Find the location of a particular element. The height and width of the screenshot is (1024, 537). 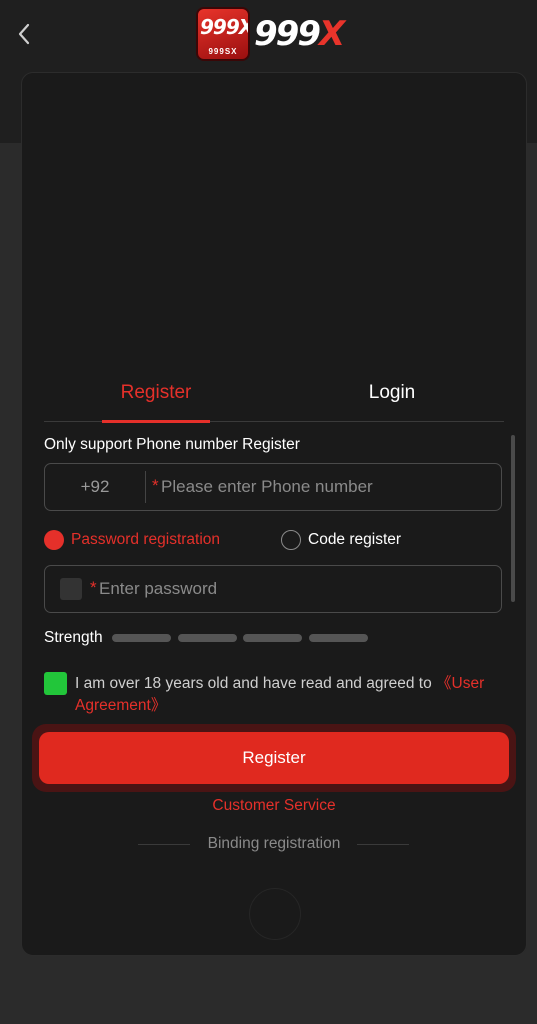

badge-sub-text: 999SX is located at coordinates (223, 51).